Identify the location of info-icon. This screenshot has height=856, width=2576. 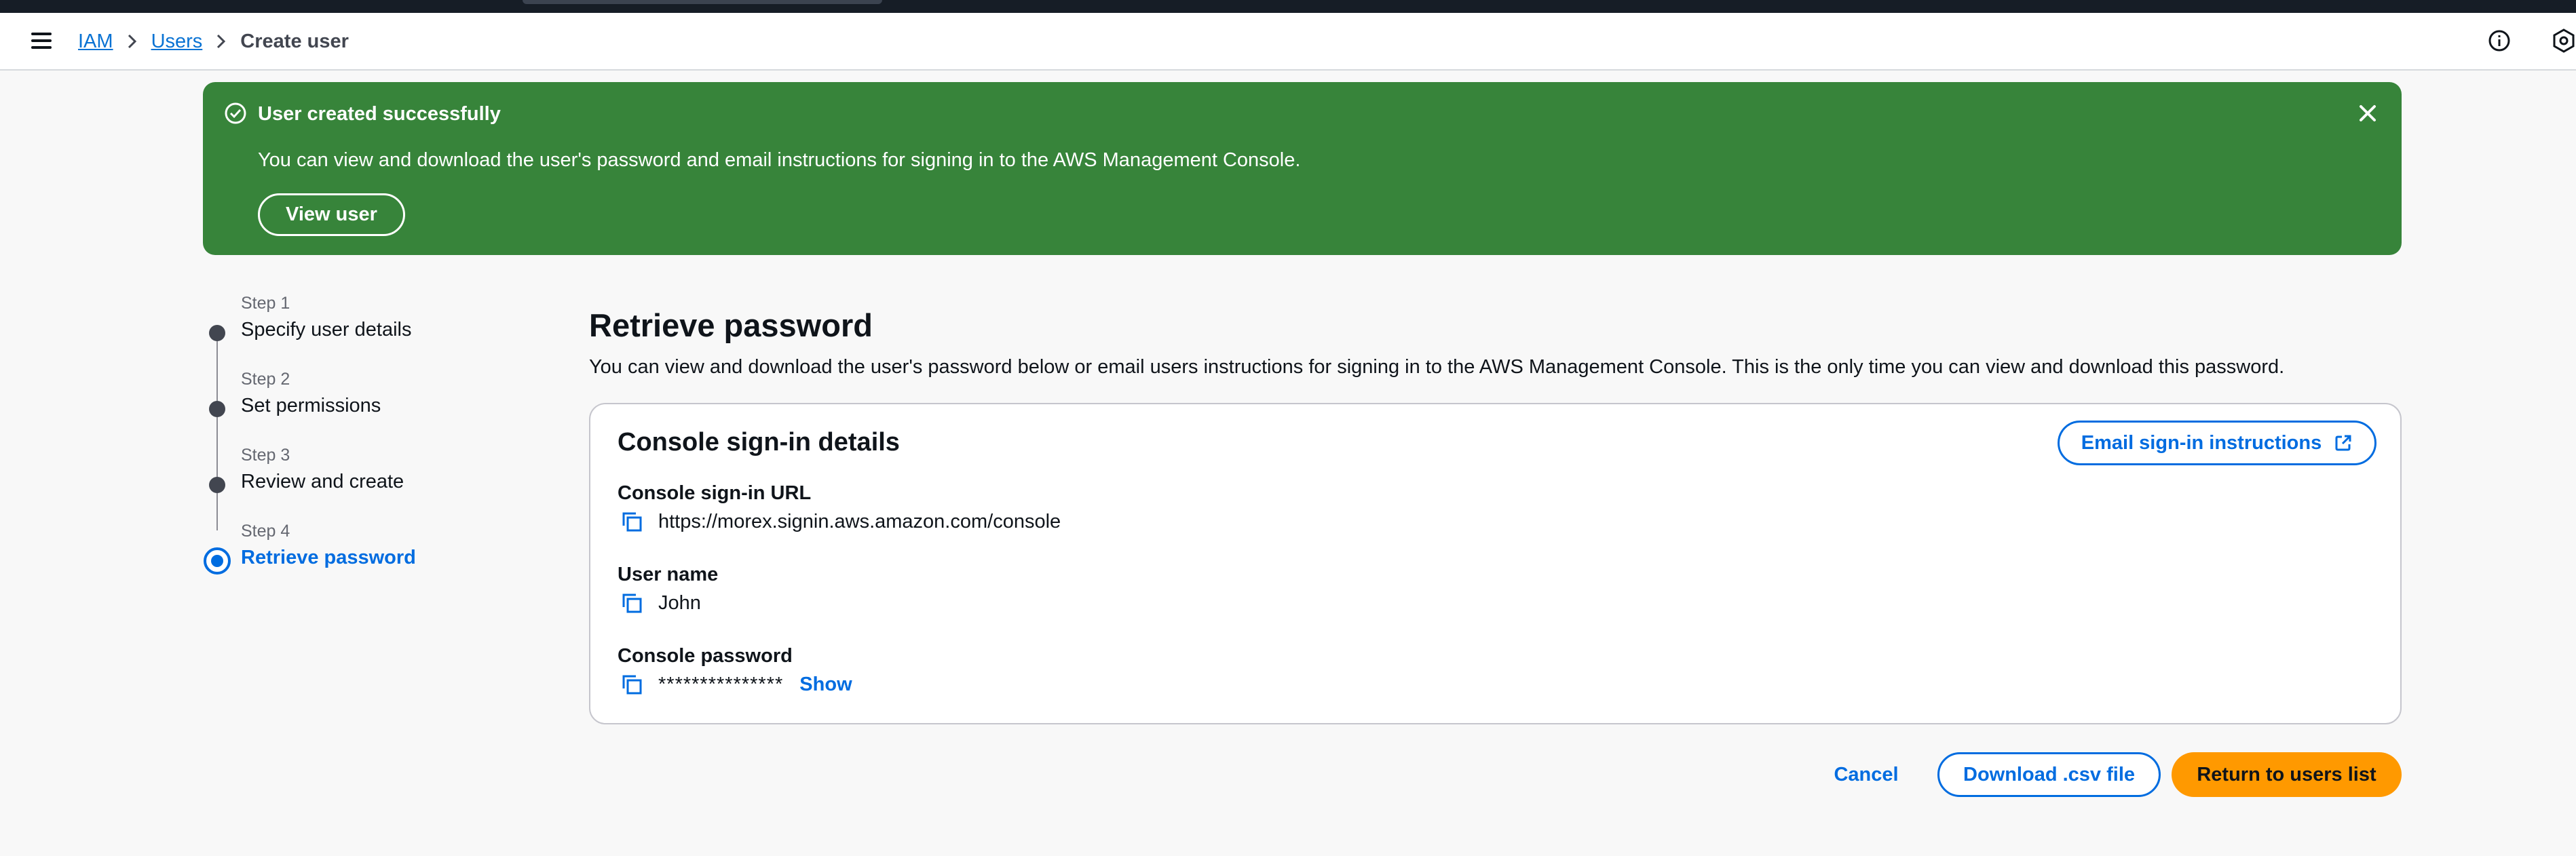
(2499, 41).